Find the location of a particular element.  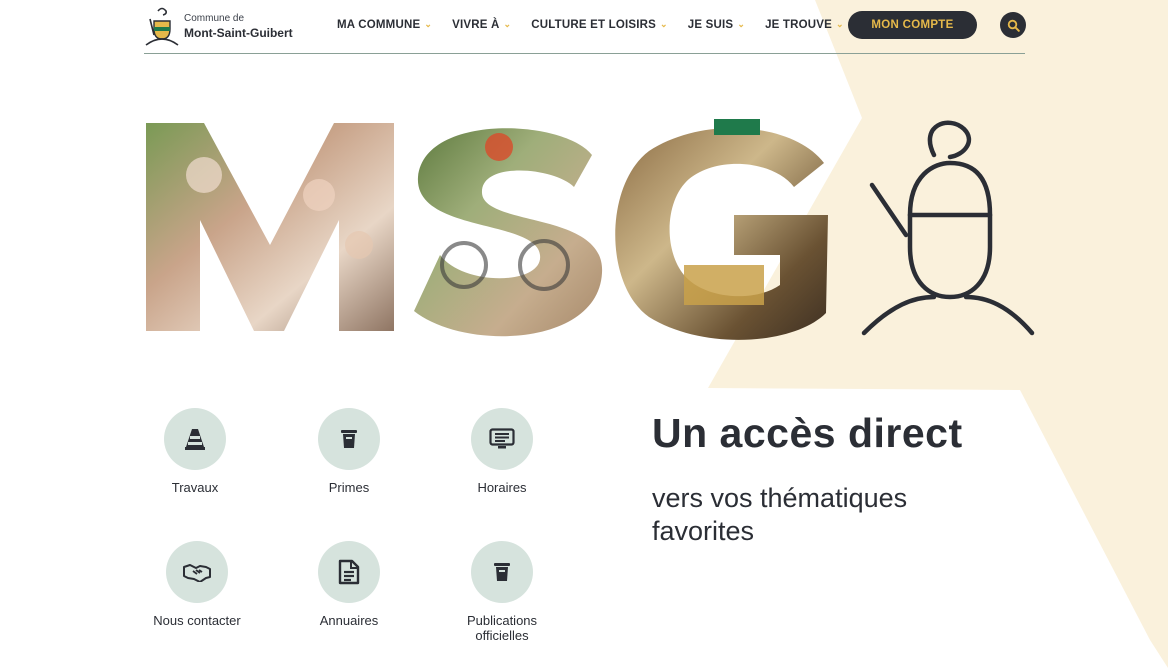

tile-label: Publications officielles is located at coordinates (502, 628).